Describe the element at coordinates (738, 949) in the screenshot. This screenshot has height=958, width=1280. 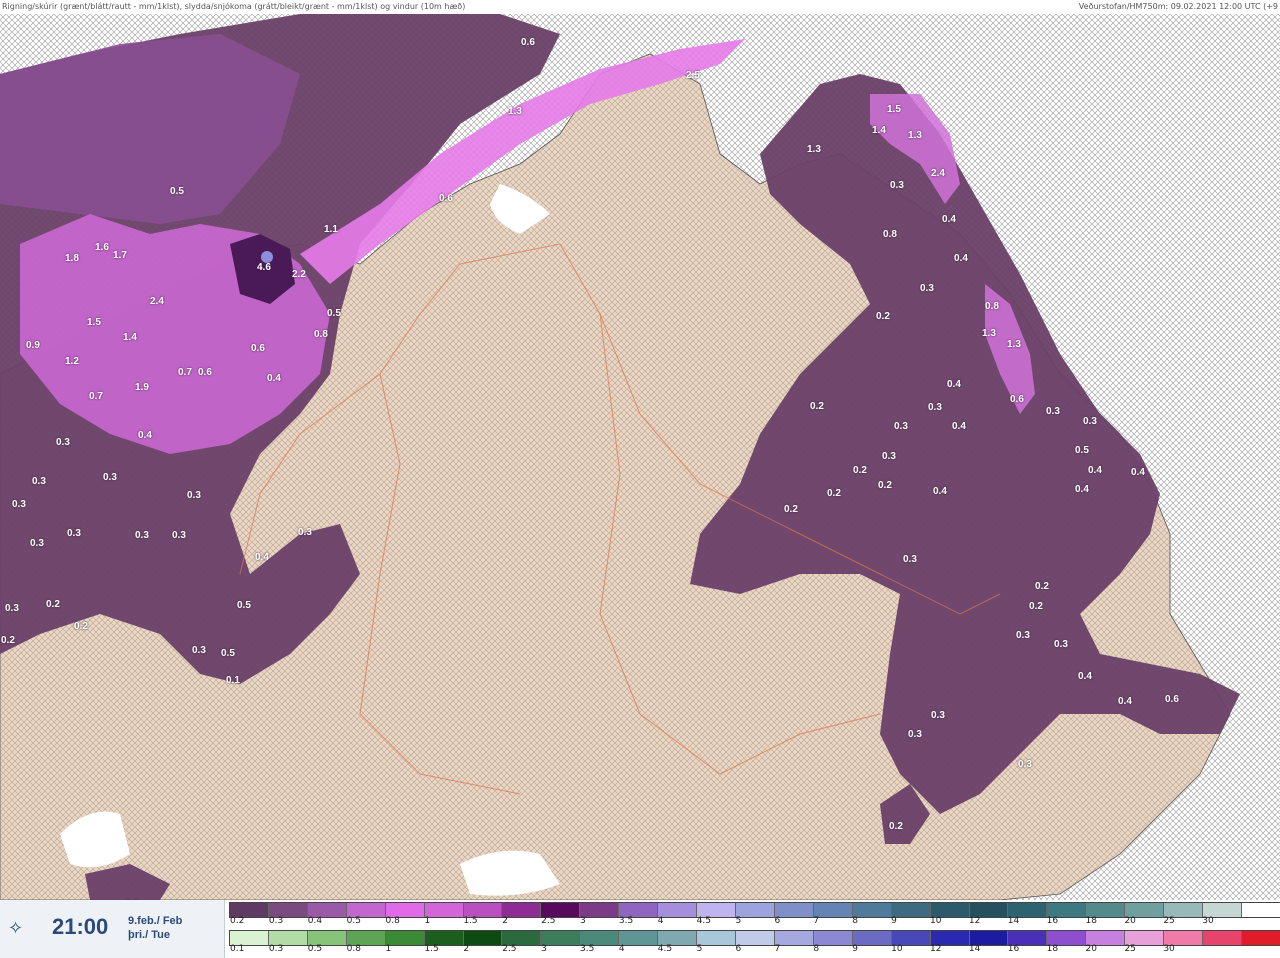
I see `rain-scale-label: 6` at that location.